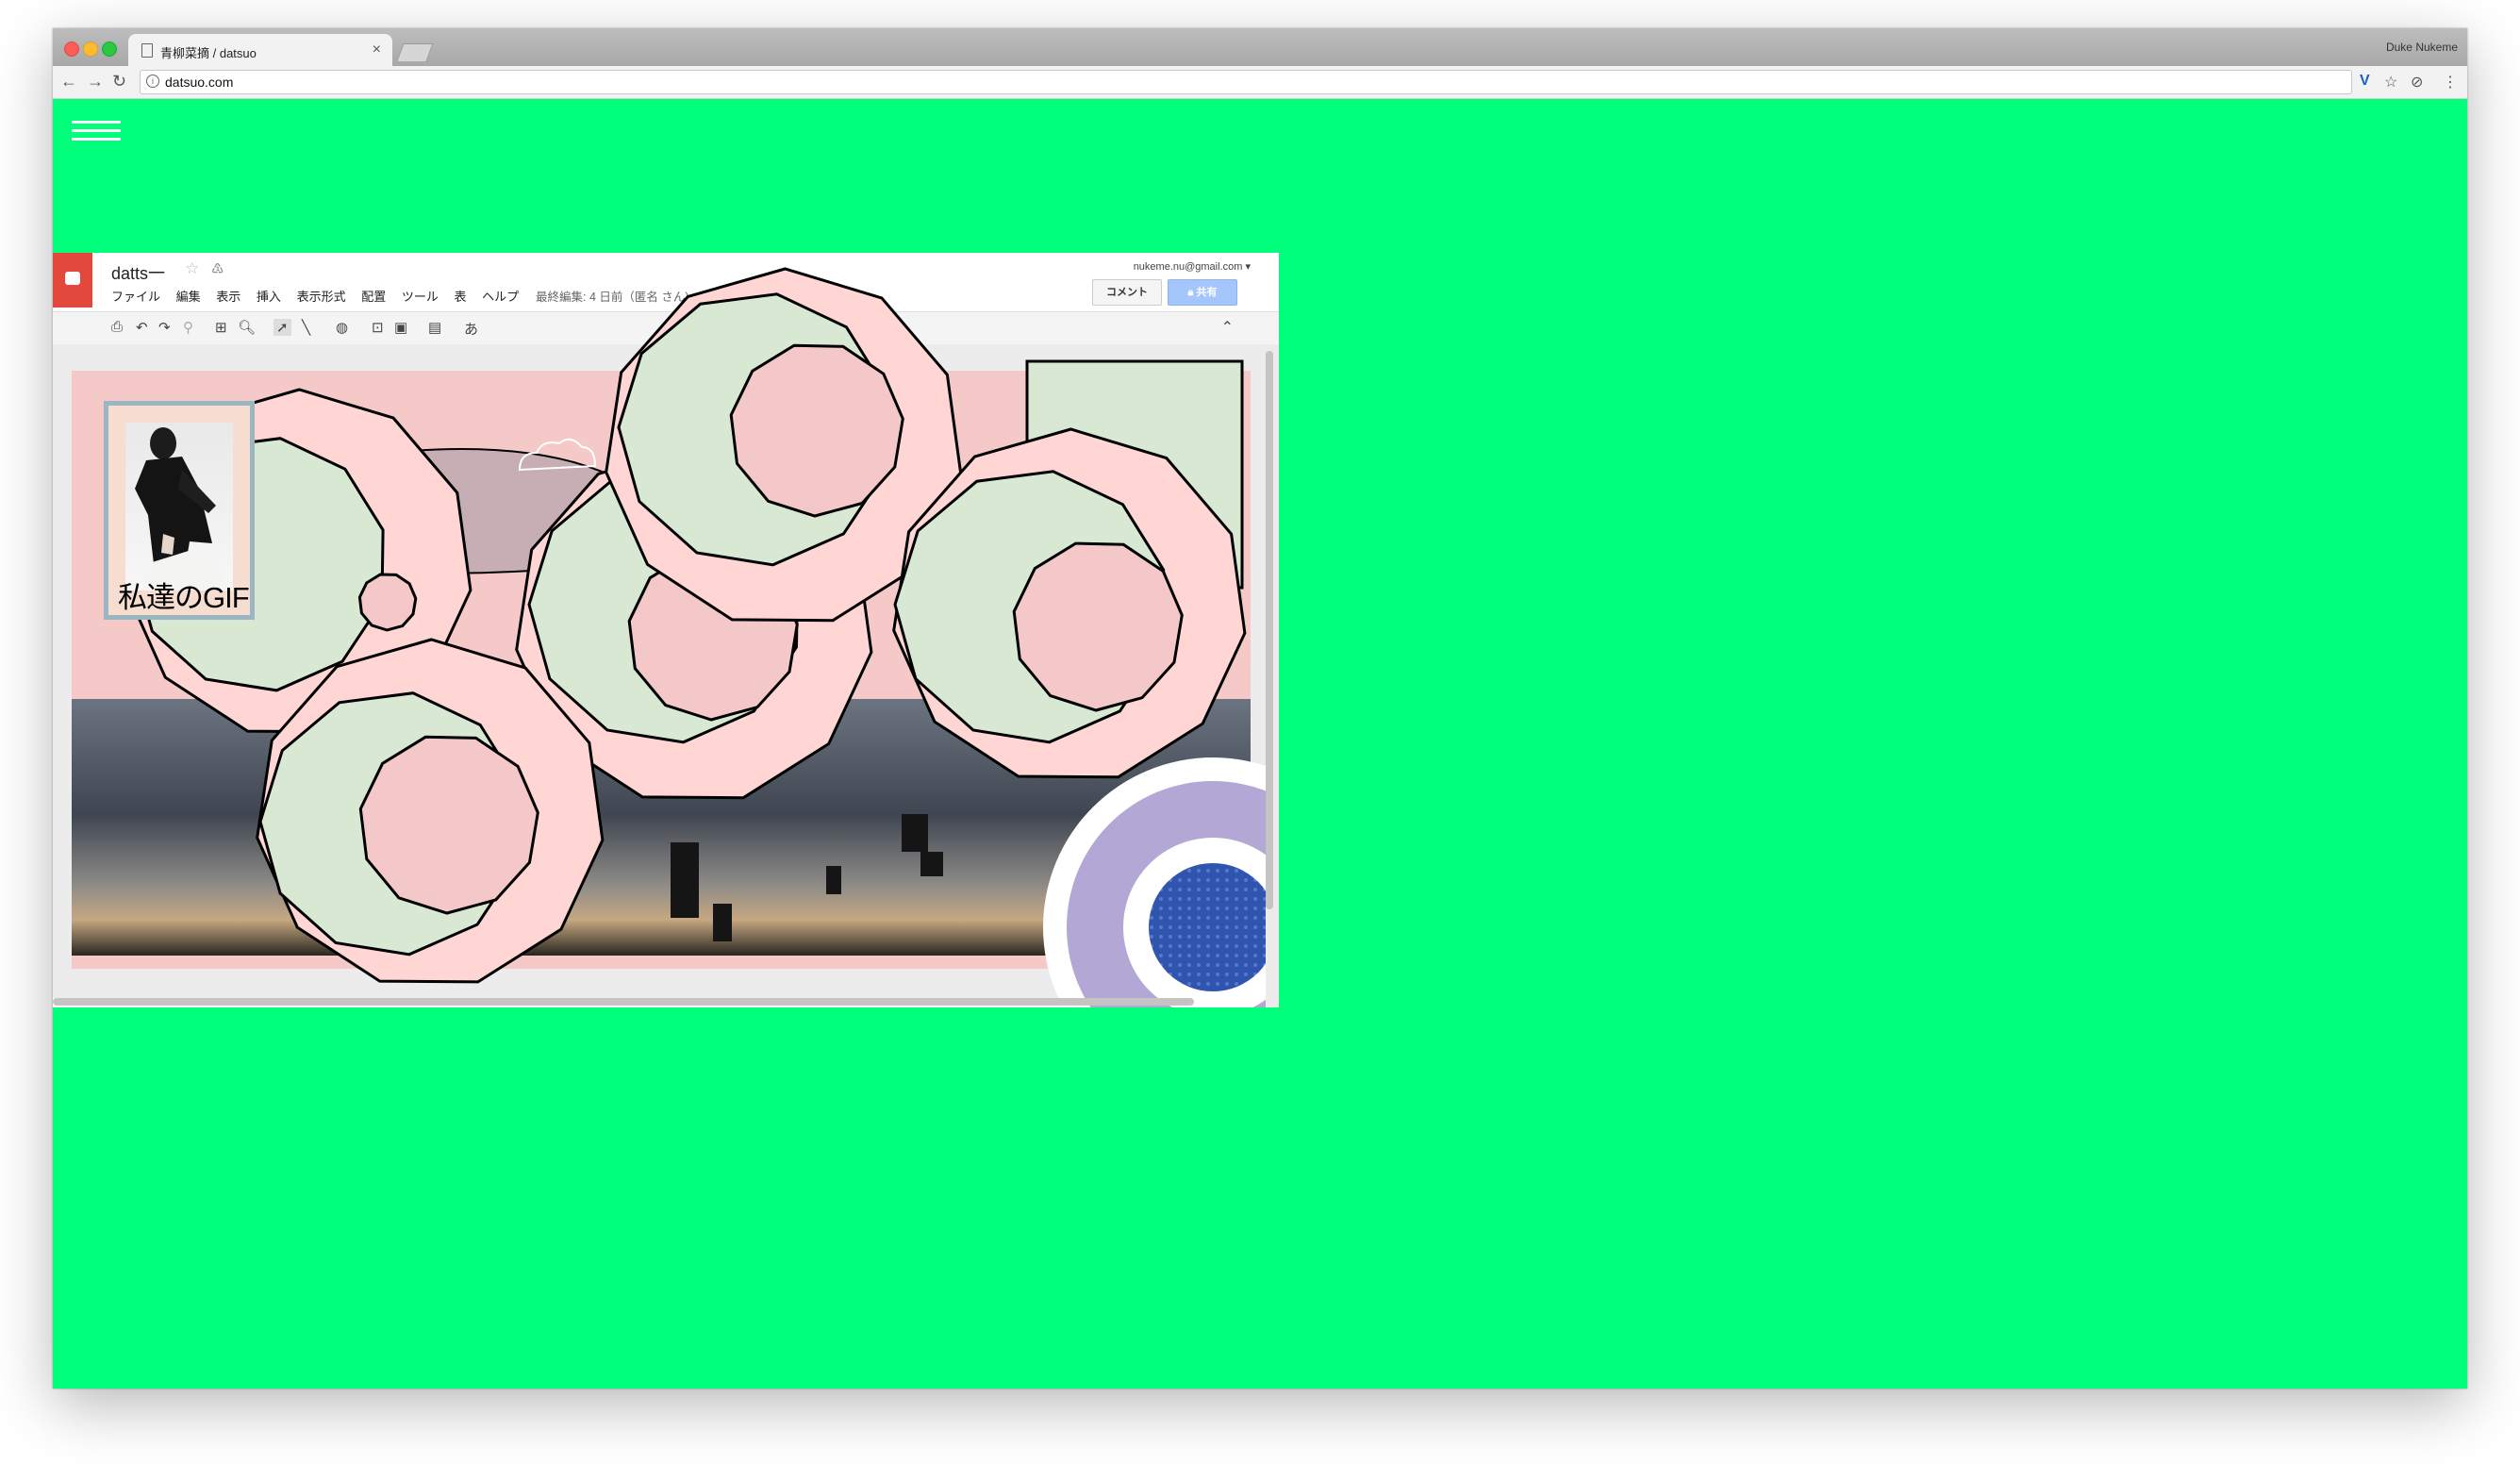 The width and height of the screenshot is (2520, 1464). What do you see at coordinates (1213, 927) in the screenshot?
I see `blue-spiral-disc` at bounding box center [1213, 927].